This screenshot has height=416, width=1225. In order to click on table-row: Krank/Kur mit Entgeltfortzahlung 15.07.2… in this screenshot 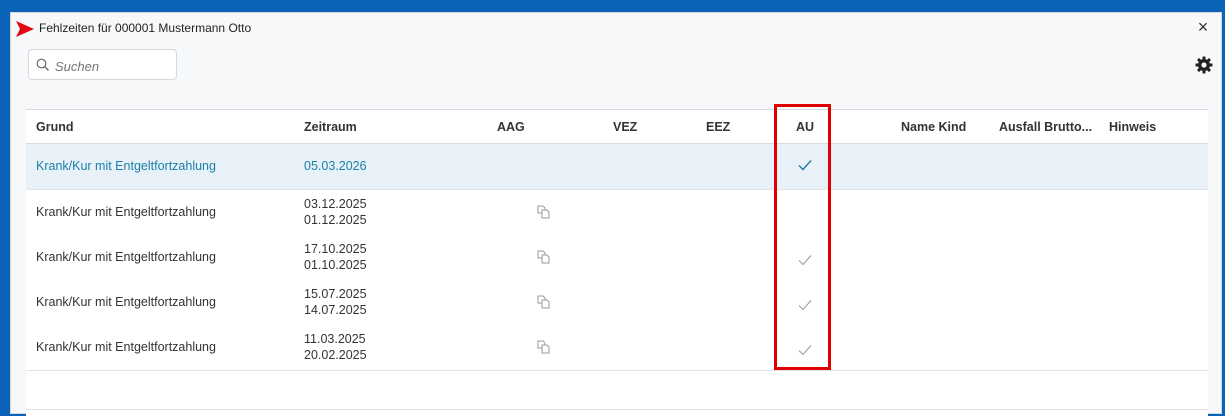, I will do `click(617, 303)`.